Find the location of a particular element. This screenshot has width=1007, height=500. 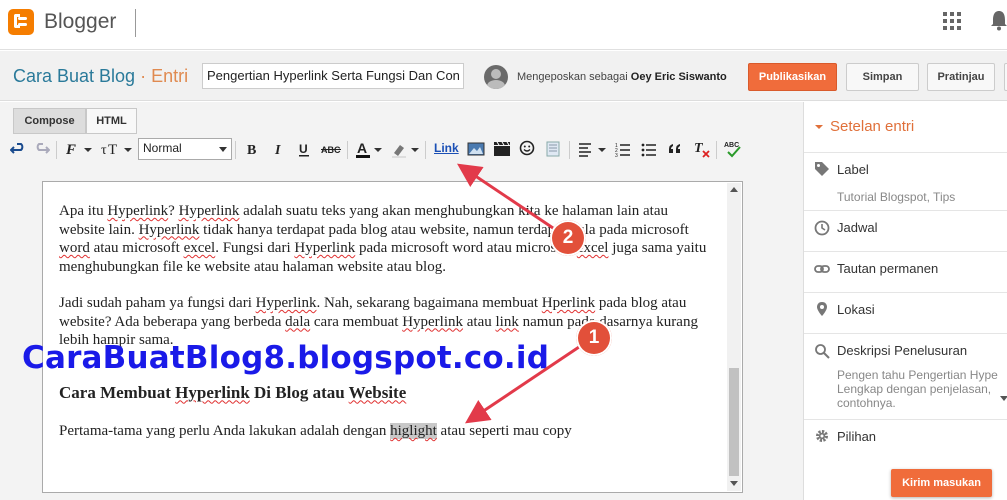

tag-icon is located at coordinates (822, 169).